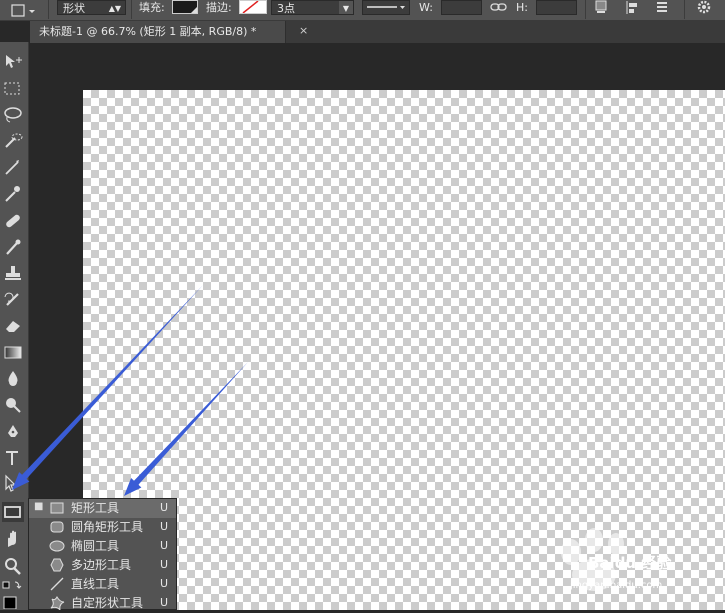  Describe the element at coordinates (107, 527) in the screenshot. I see `menu-item-label: 圆角矩形工具` at that location.